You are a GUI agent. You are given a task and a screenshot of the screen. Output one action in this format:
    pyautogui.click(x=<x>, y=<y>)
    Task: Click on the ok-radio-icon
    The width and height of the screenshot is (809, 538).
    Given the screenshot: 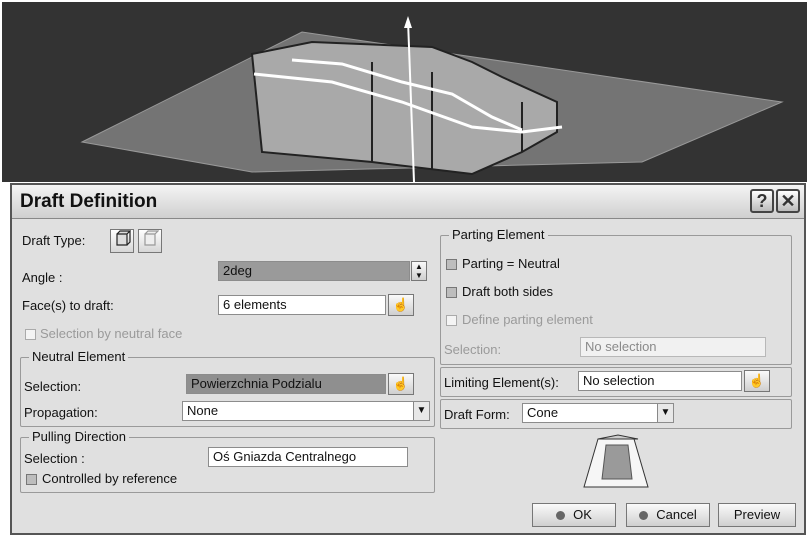 What is the action you would take?
    pyautogui.click(x=561, y=516)
    